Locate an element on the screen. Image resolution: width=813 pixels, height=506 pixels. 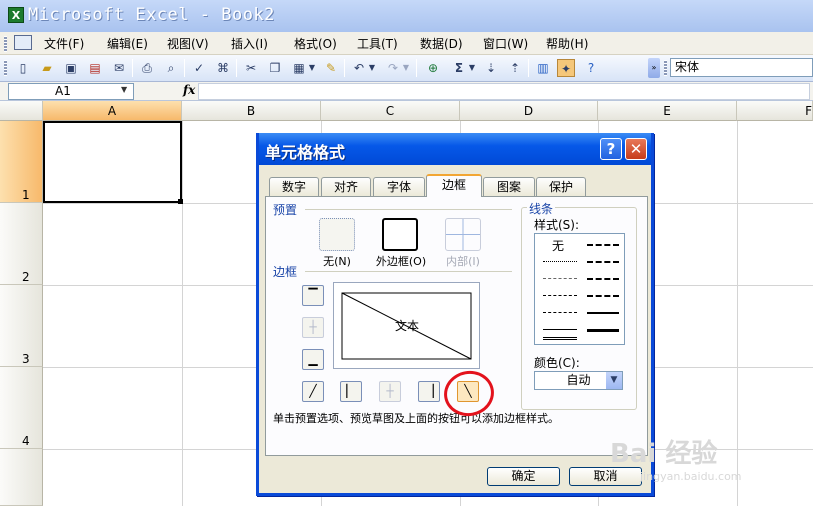
line-style-medium-dashed is located at coordinates (603, 296).